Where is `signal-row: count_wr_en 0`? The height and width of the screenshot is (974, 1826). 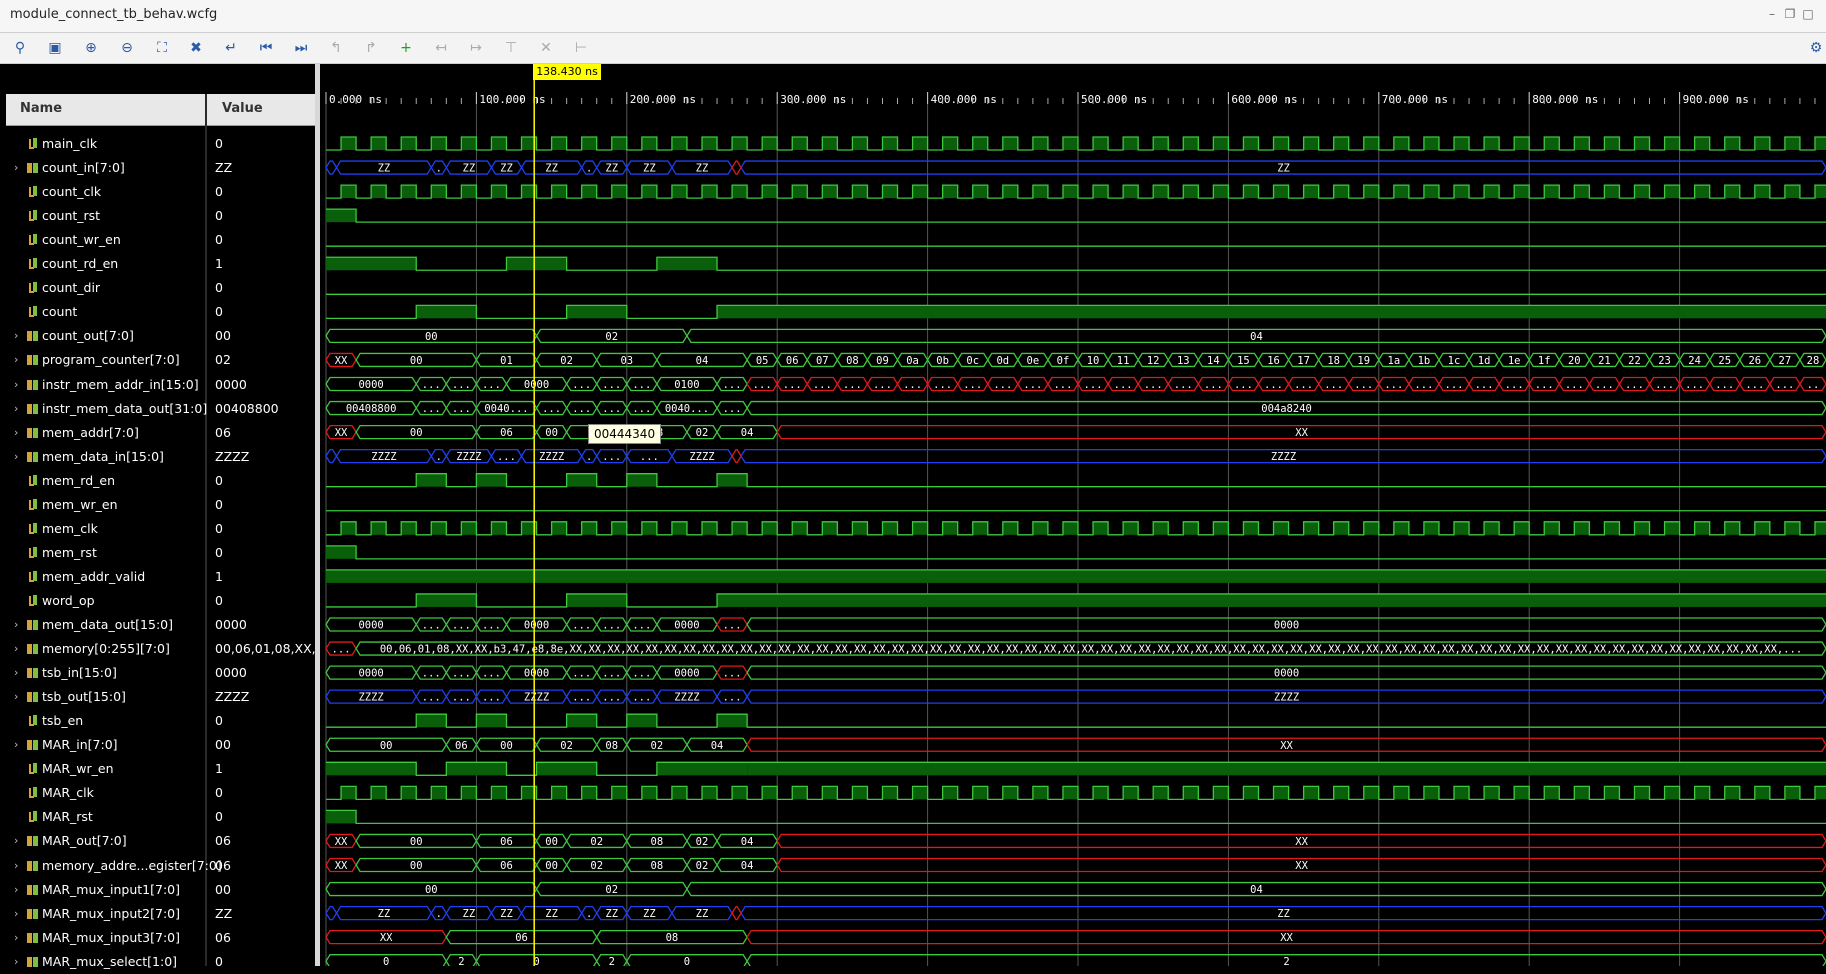
signal-row: count_wr_en 0 is located at coordinates (157, 240).